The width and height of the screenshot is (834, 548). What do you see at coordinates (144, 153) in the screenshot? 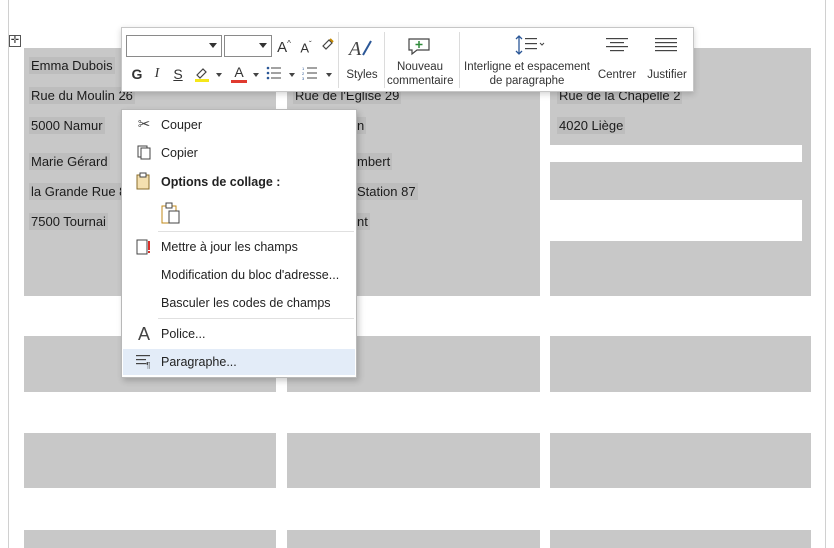
I see `copy-icon` at bounding box center [144, 153].